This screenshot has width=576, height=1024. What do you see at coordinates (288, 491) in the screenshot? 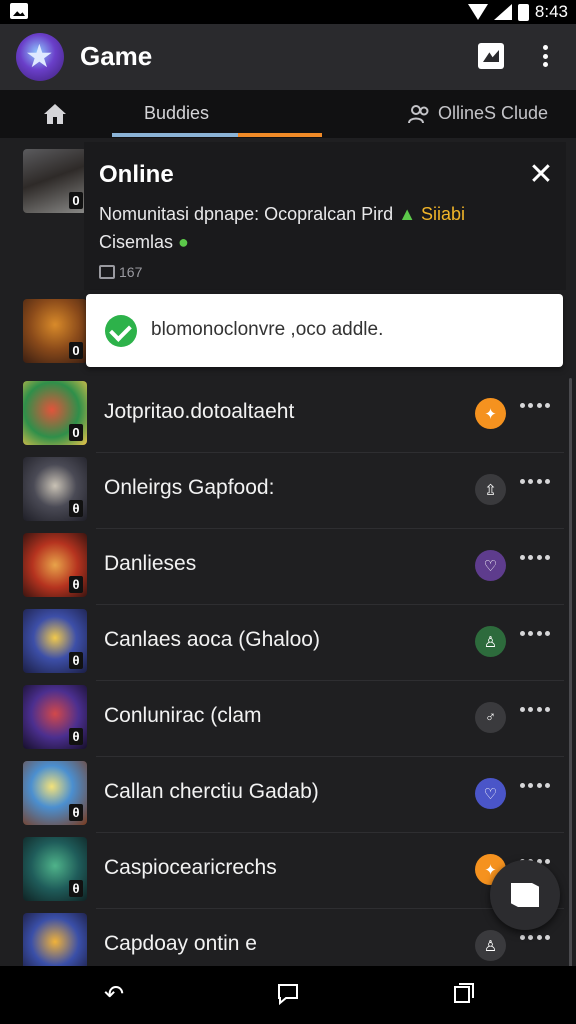
I see `list-item: θ Onleirgs Gapfood: ⇫` at bounding box center [288, 491].